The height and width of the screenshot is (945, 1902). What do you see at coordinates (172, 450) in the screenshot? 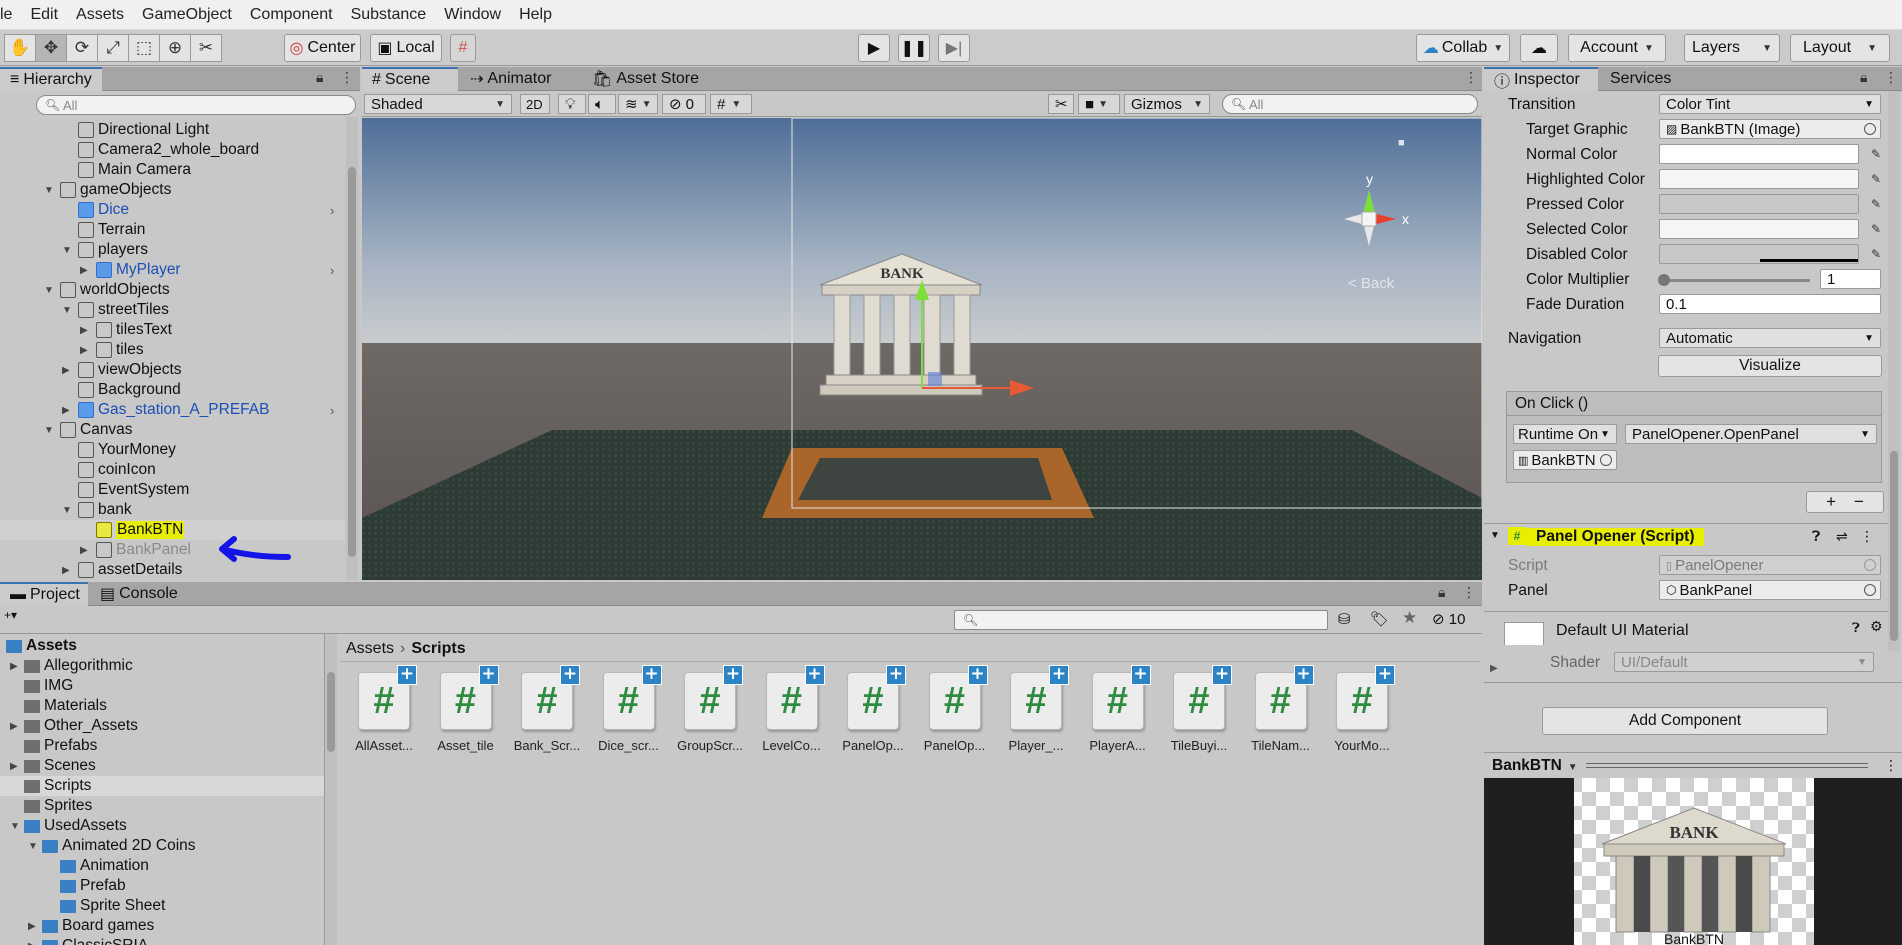
I see `hierarchy-item: YourMoney` at bounding box center [172, 450].